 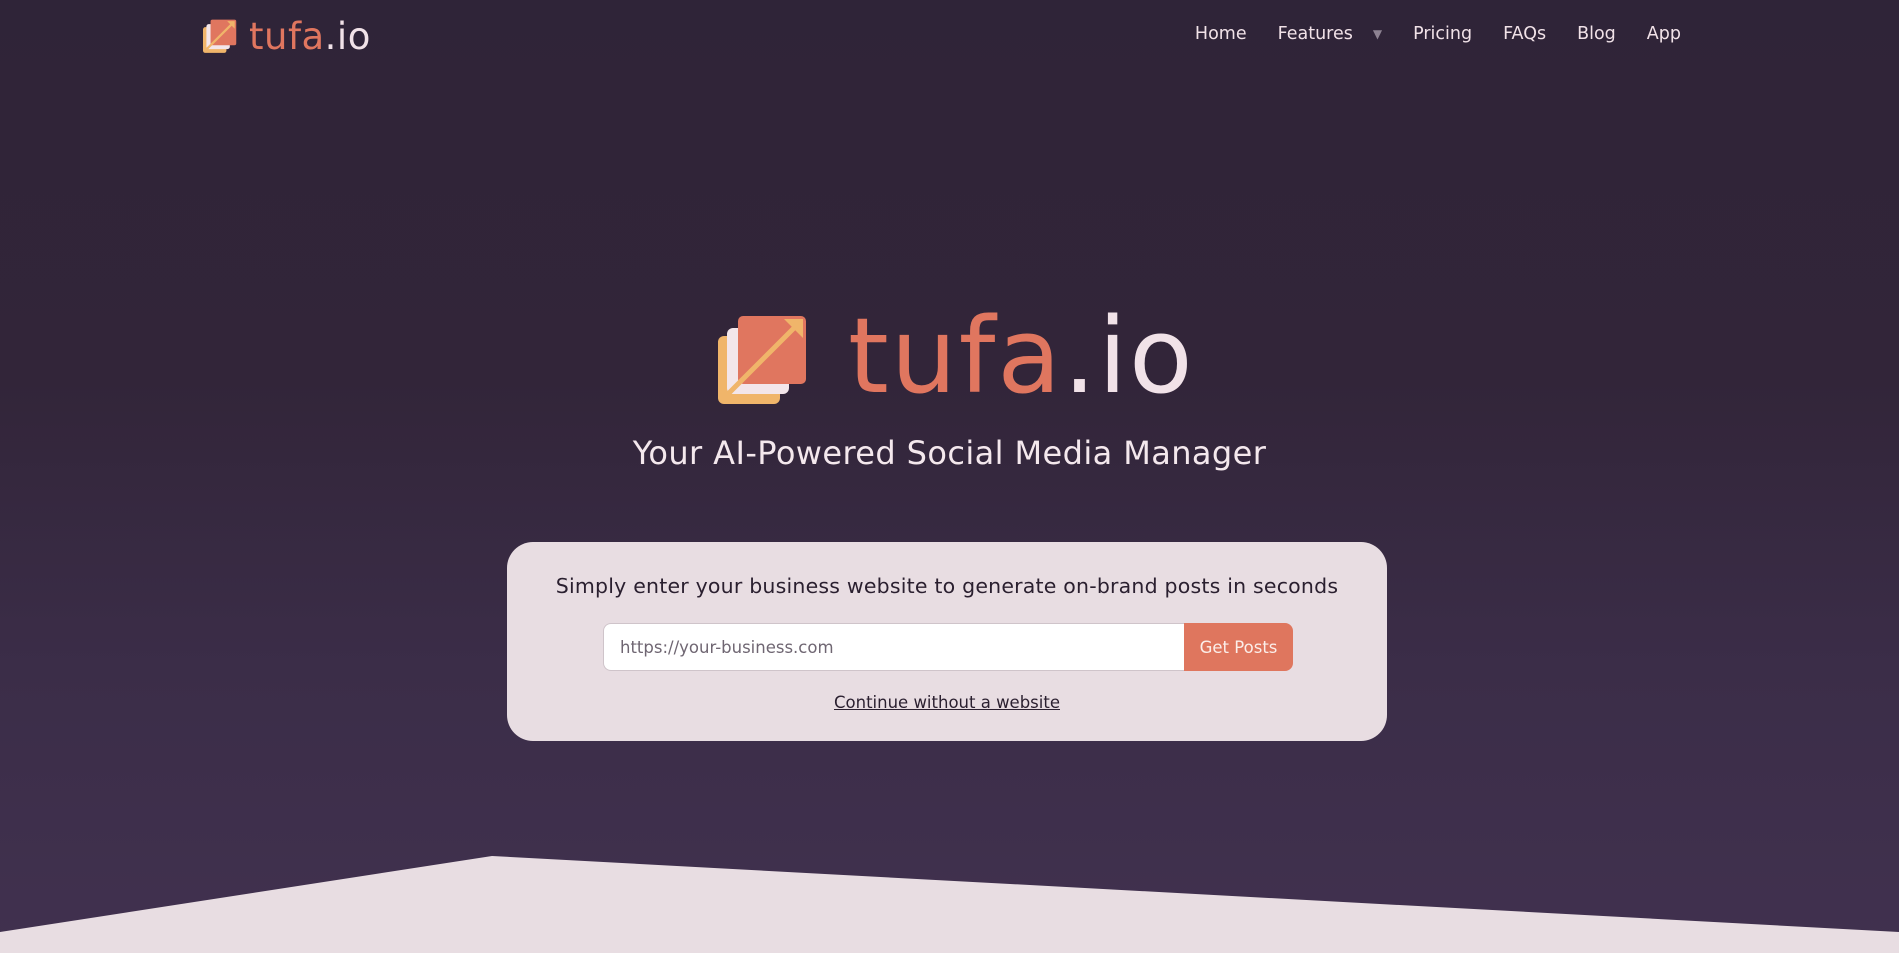 What do you see at coordinates (1664, 34) in the screenshot?
I see `nav-link-app: App` at bounding box center [1664, 34].